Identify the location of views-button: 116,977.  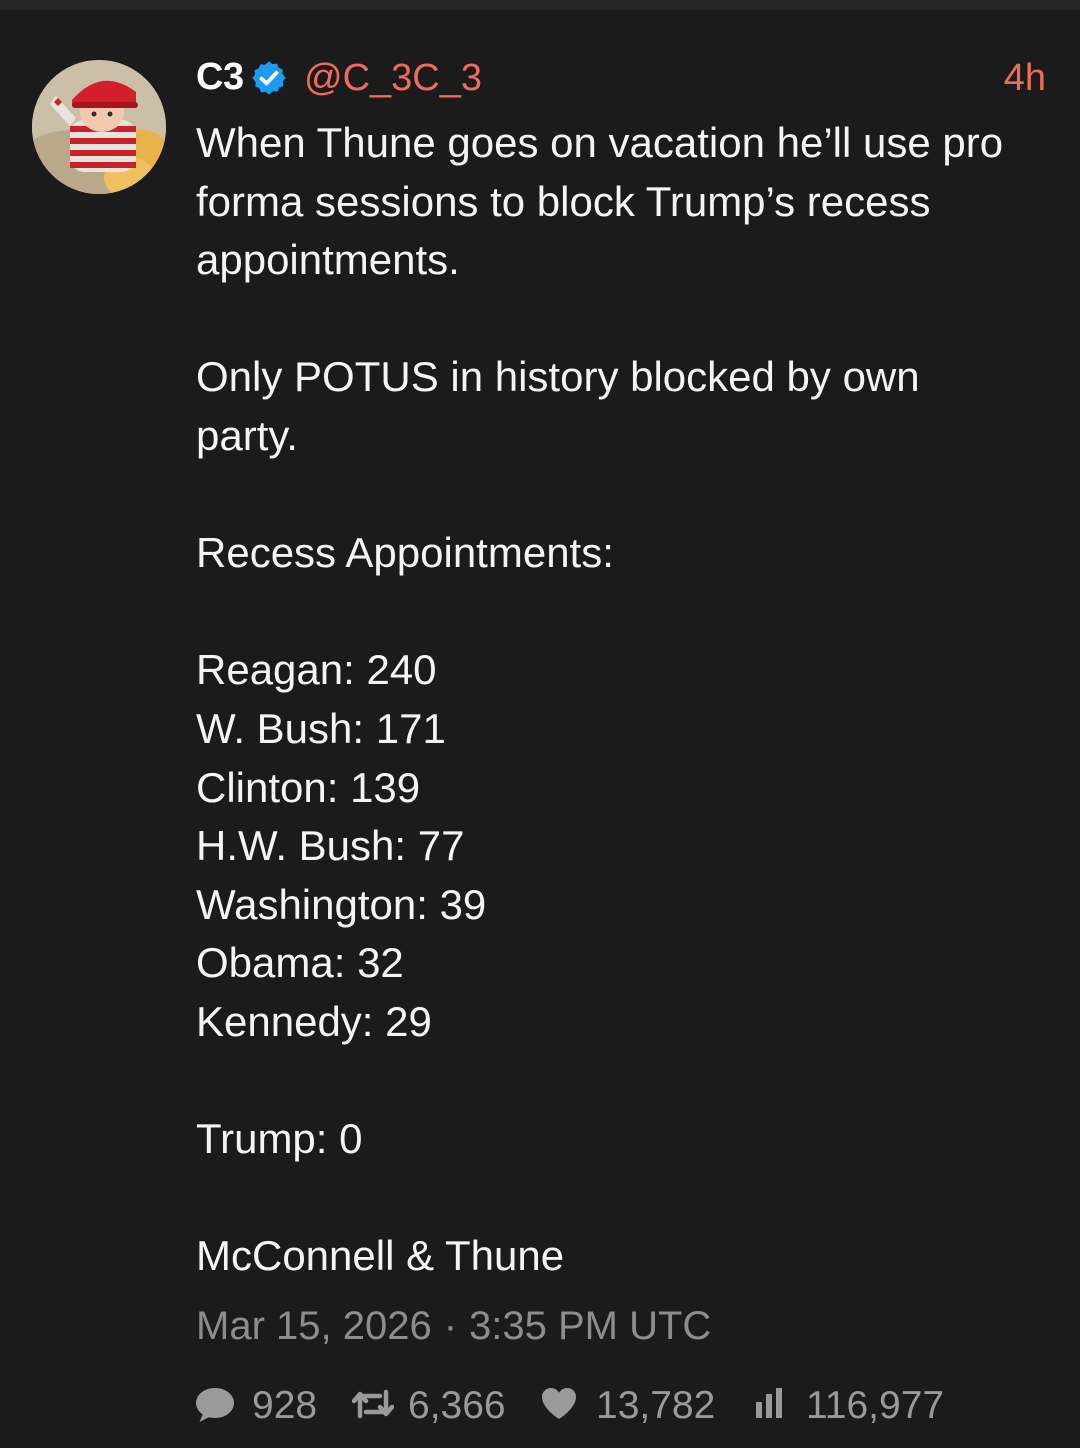
(859, 1405).